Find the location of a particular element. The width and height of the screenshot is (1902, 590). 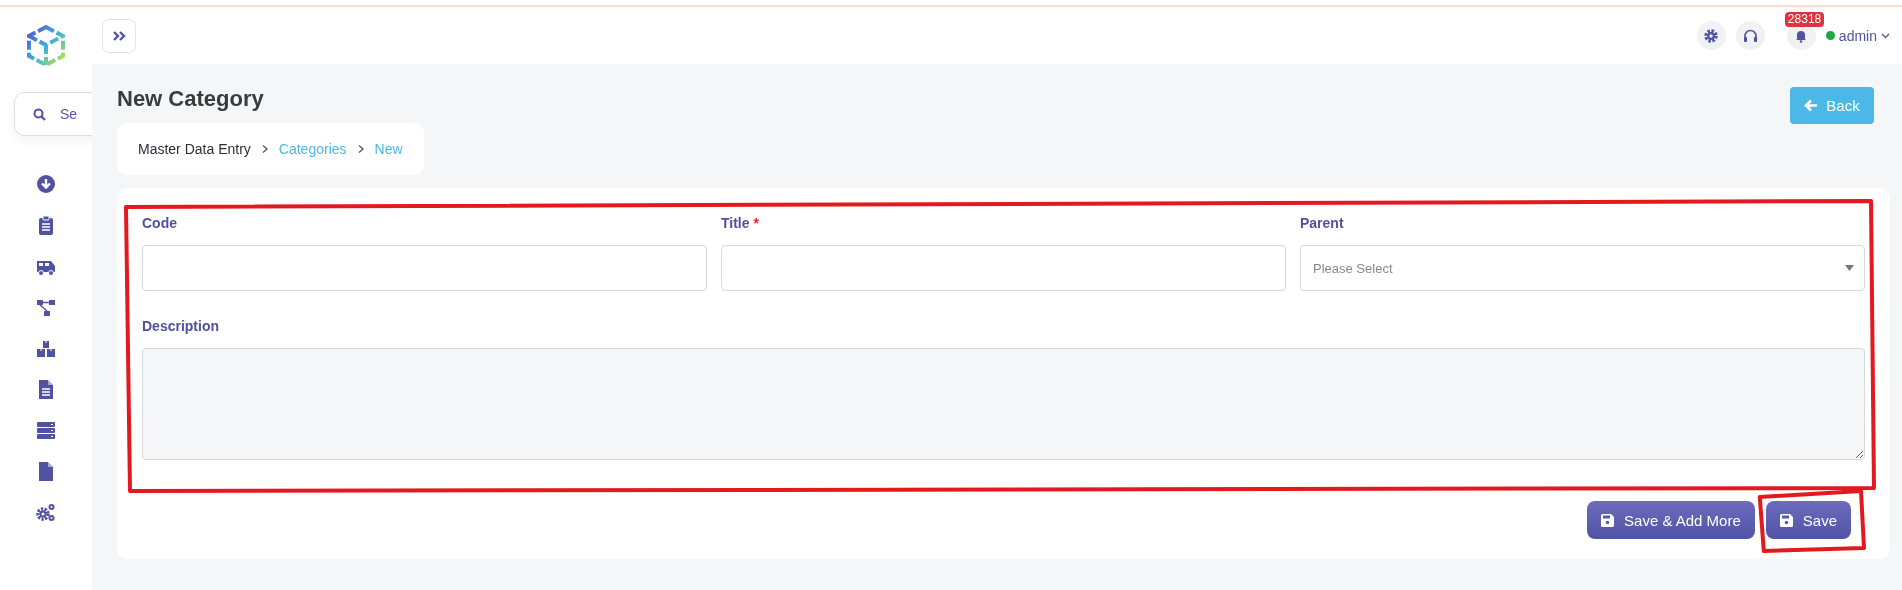

chevrons-icon is located at coordinates (119, 35).